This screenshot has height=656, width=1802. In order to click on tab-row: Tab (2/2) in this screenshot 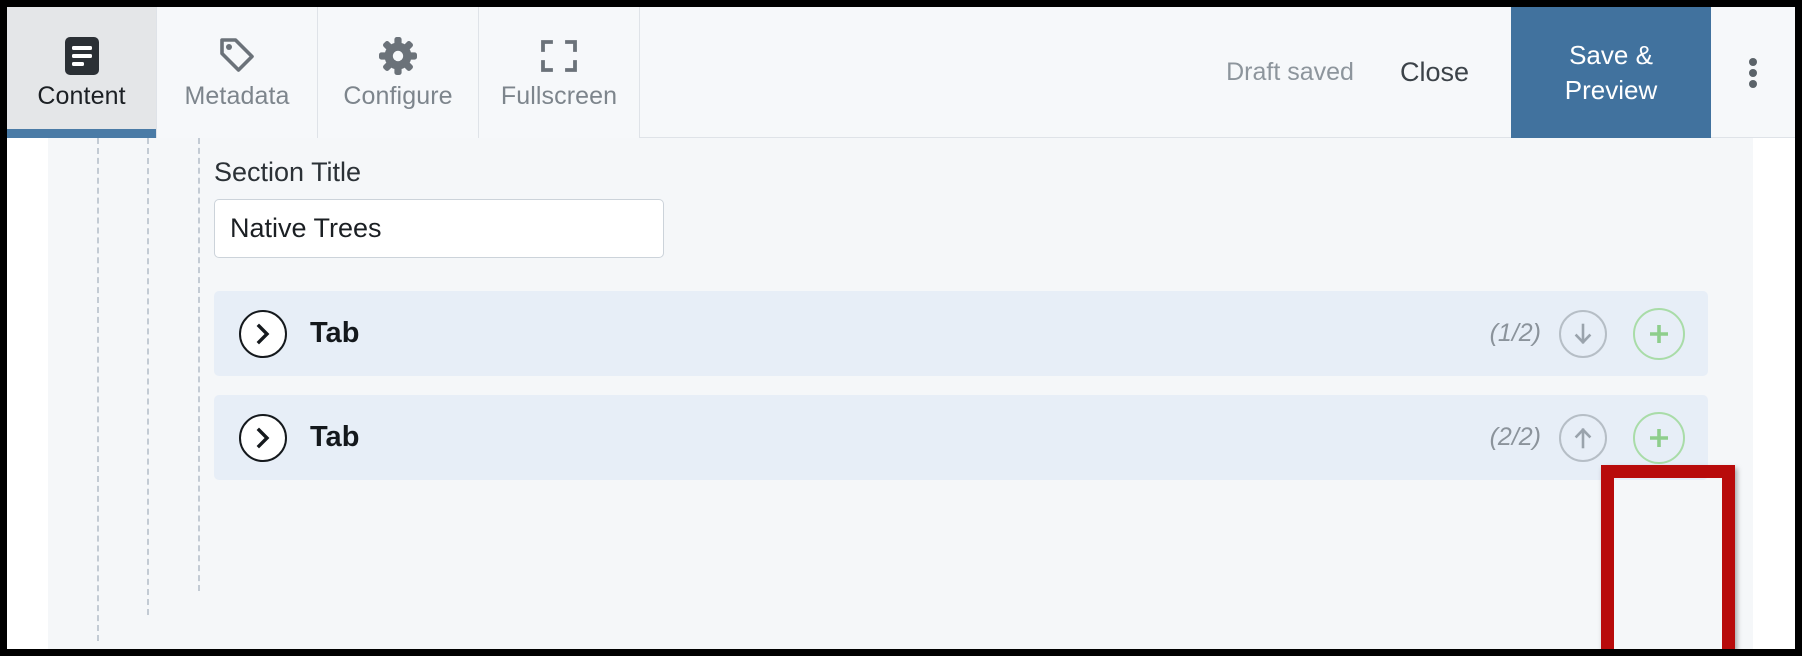, I will do `click(961, 437)`.